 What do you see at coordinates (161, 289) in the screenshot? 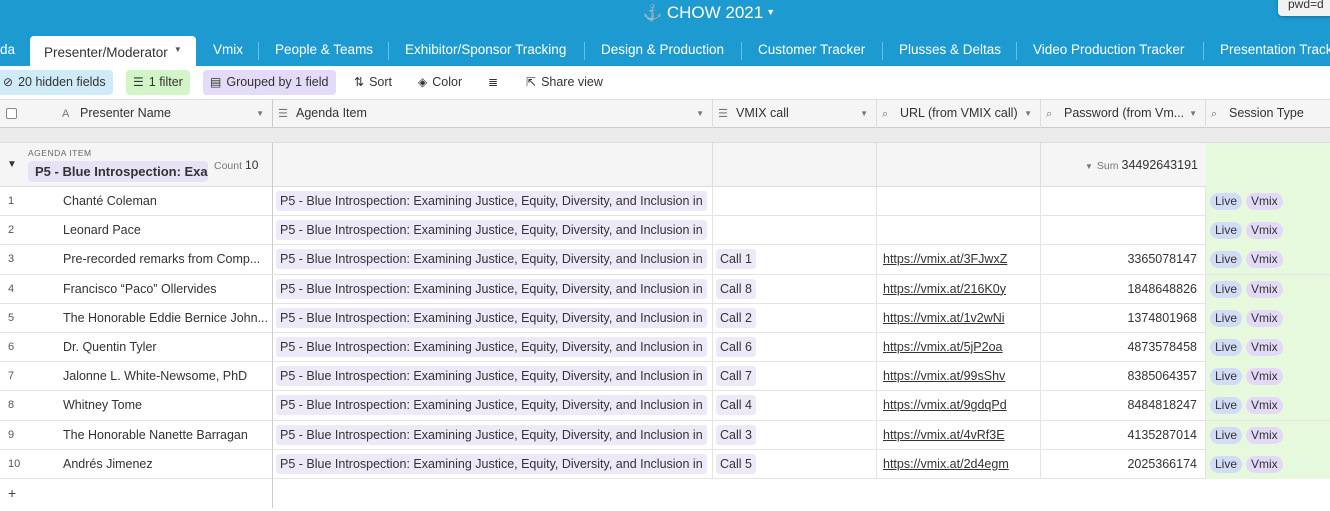
I see `presenter-name-cell: Francisco “Paco” Ollervides` at bounding box center [161, 289].